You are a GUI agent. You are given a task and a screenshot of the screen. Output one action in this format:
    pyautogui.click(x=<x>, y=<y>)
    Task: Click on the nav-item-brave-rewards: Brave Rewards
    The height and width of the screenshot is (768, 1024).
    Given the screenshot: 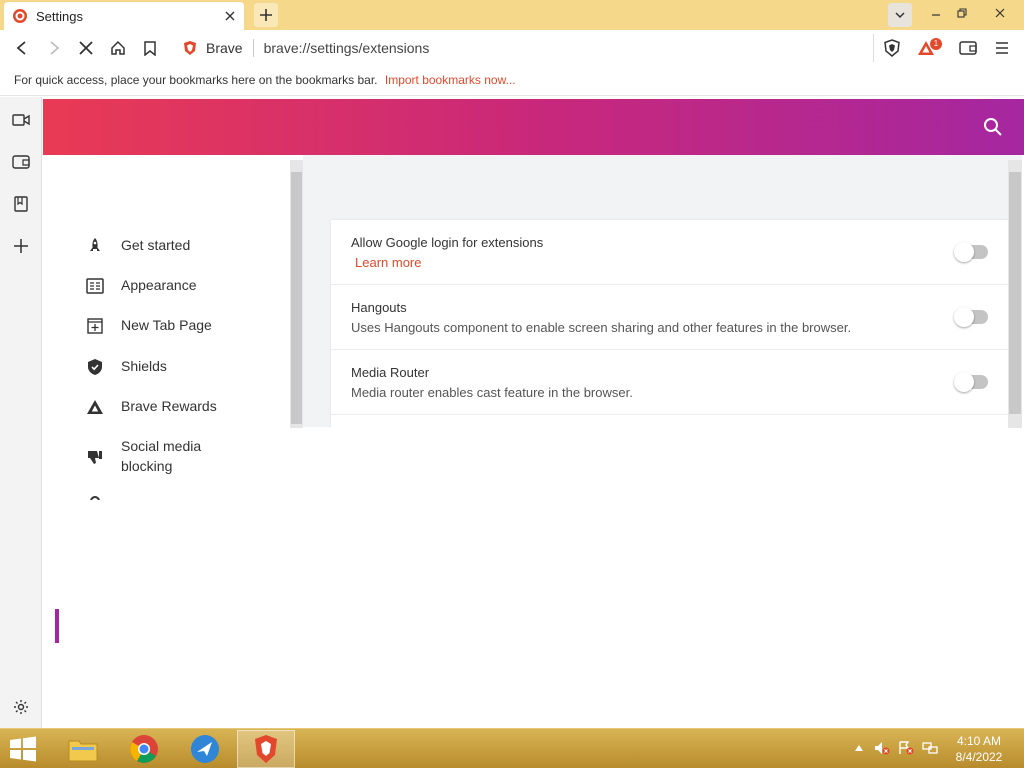 What is the action you would take?
    pyautogui.click(x=150, y=407)
    